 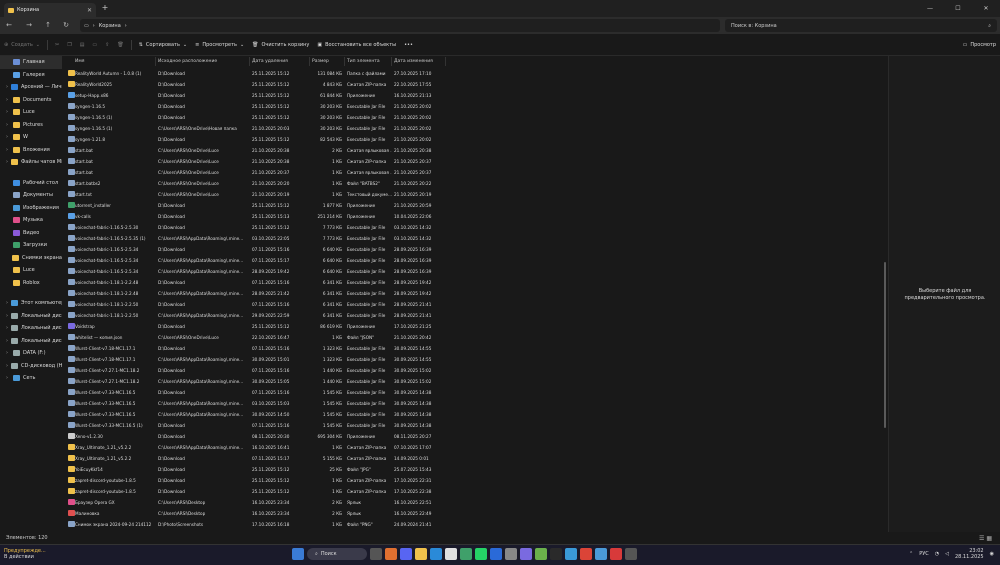 I want to click on preview-toggle-button: ▭ Просмотр, so click(x=979, y=45).